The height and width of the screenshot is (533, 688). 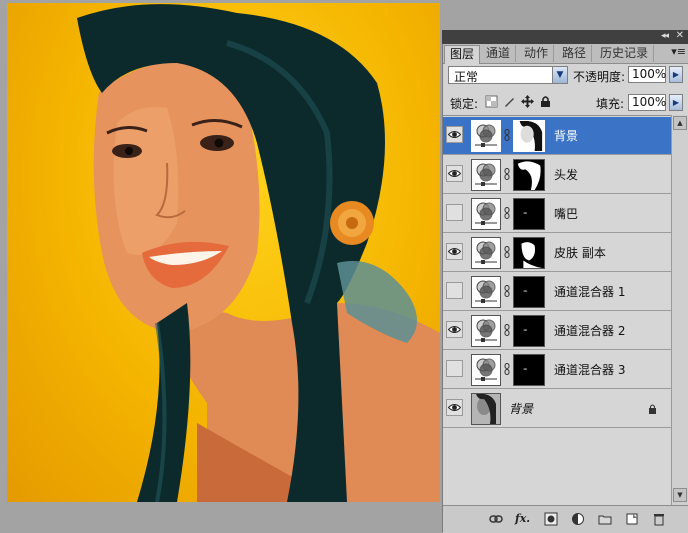 I want to click on layer-name: 皮肤 副本, so click(x=580, y=253).